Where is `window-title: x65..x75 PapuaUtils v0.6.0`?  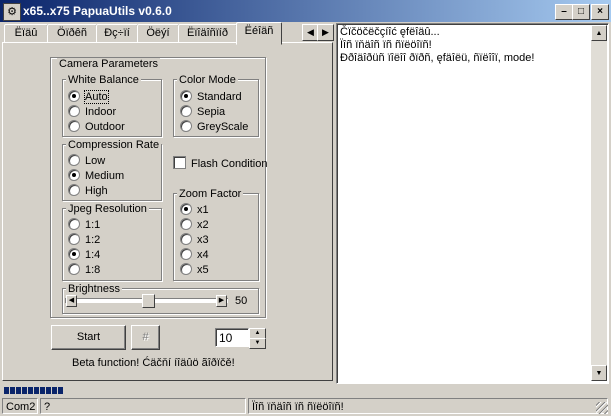
window-title: x65..x75 PapuaUtils v0.6.0 is located at coordinates (97, 11).